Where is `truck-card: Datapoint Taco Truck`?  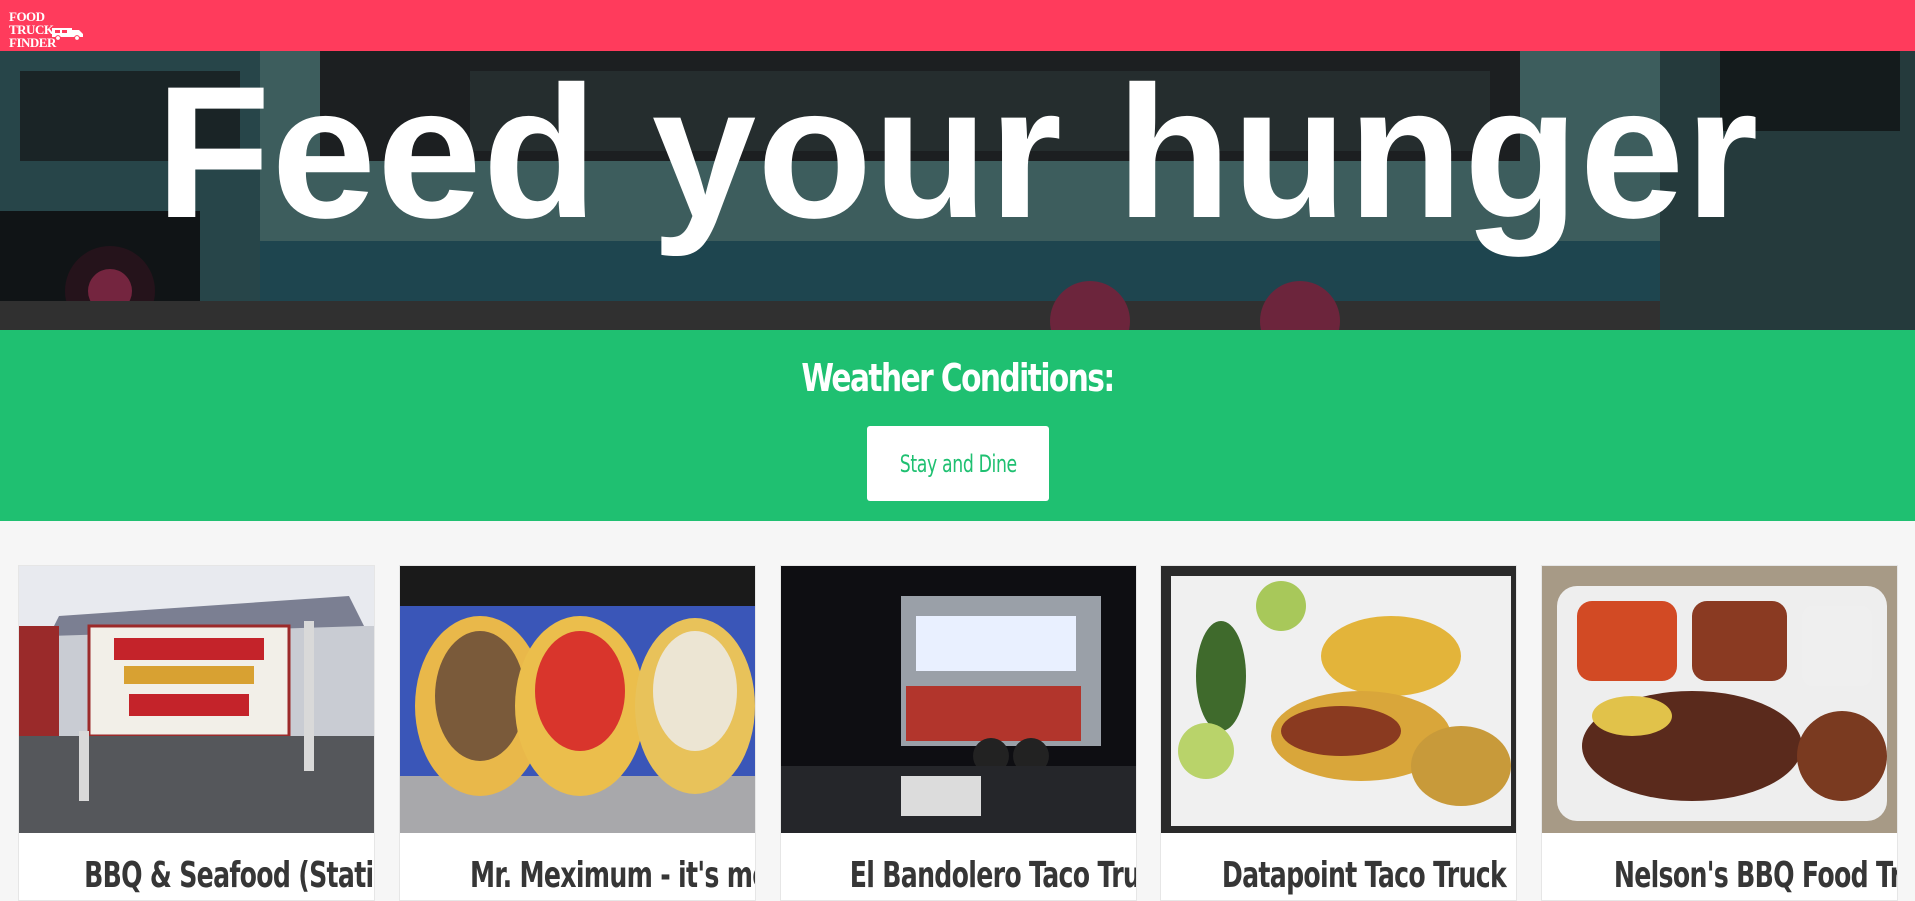
truck-card: Datapoint Taco Truck is located at coordinates (1338, 733).